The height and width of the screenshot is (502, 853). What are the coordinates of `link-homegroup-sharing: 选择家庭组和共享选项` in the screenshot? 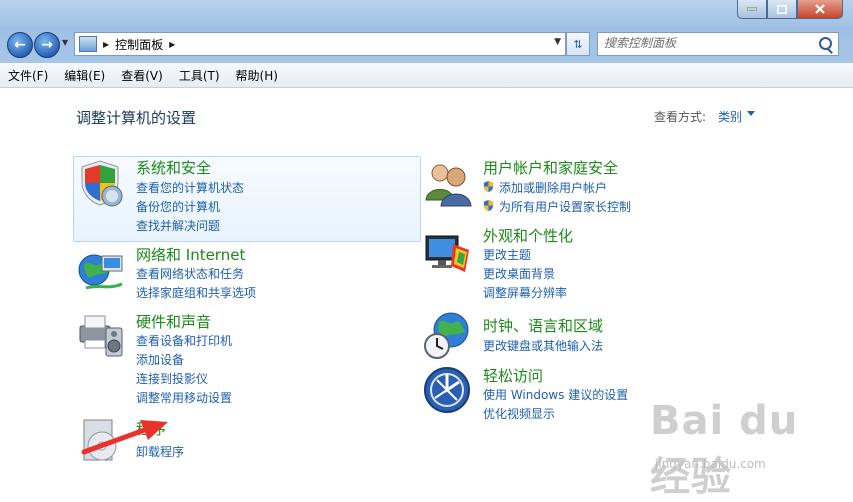 It's located at (196, 292).